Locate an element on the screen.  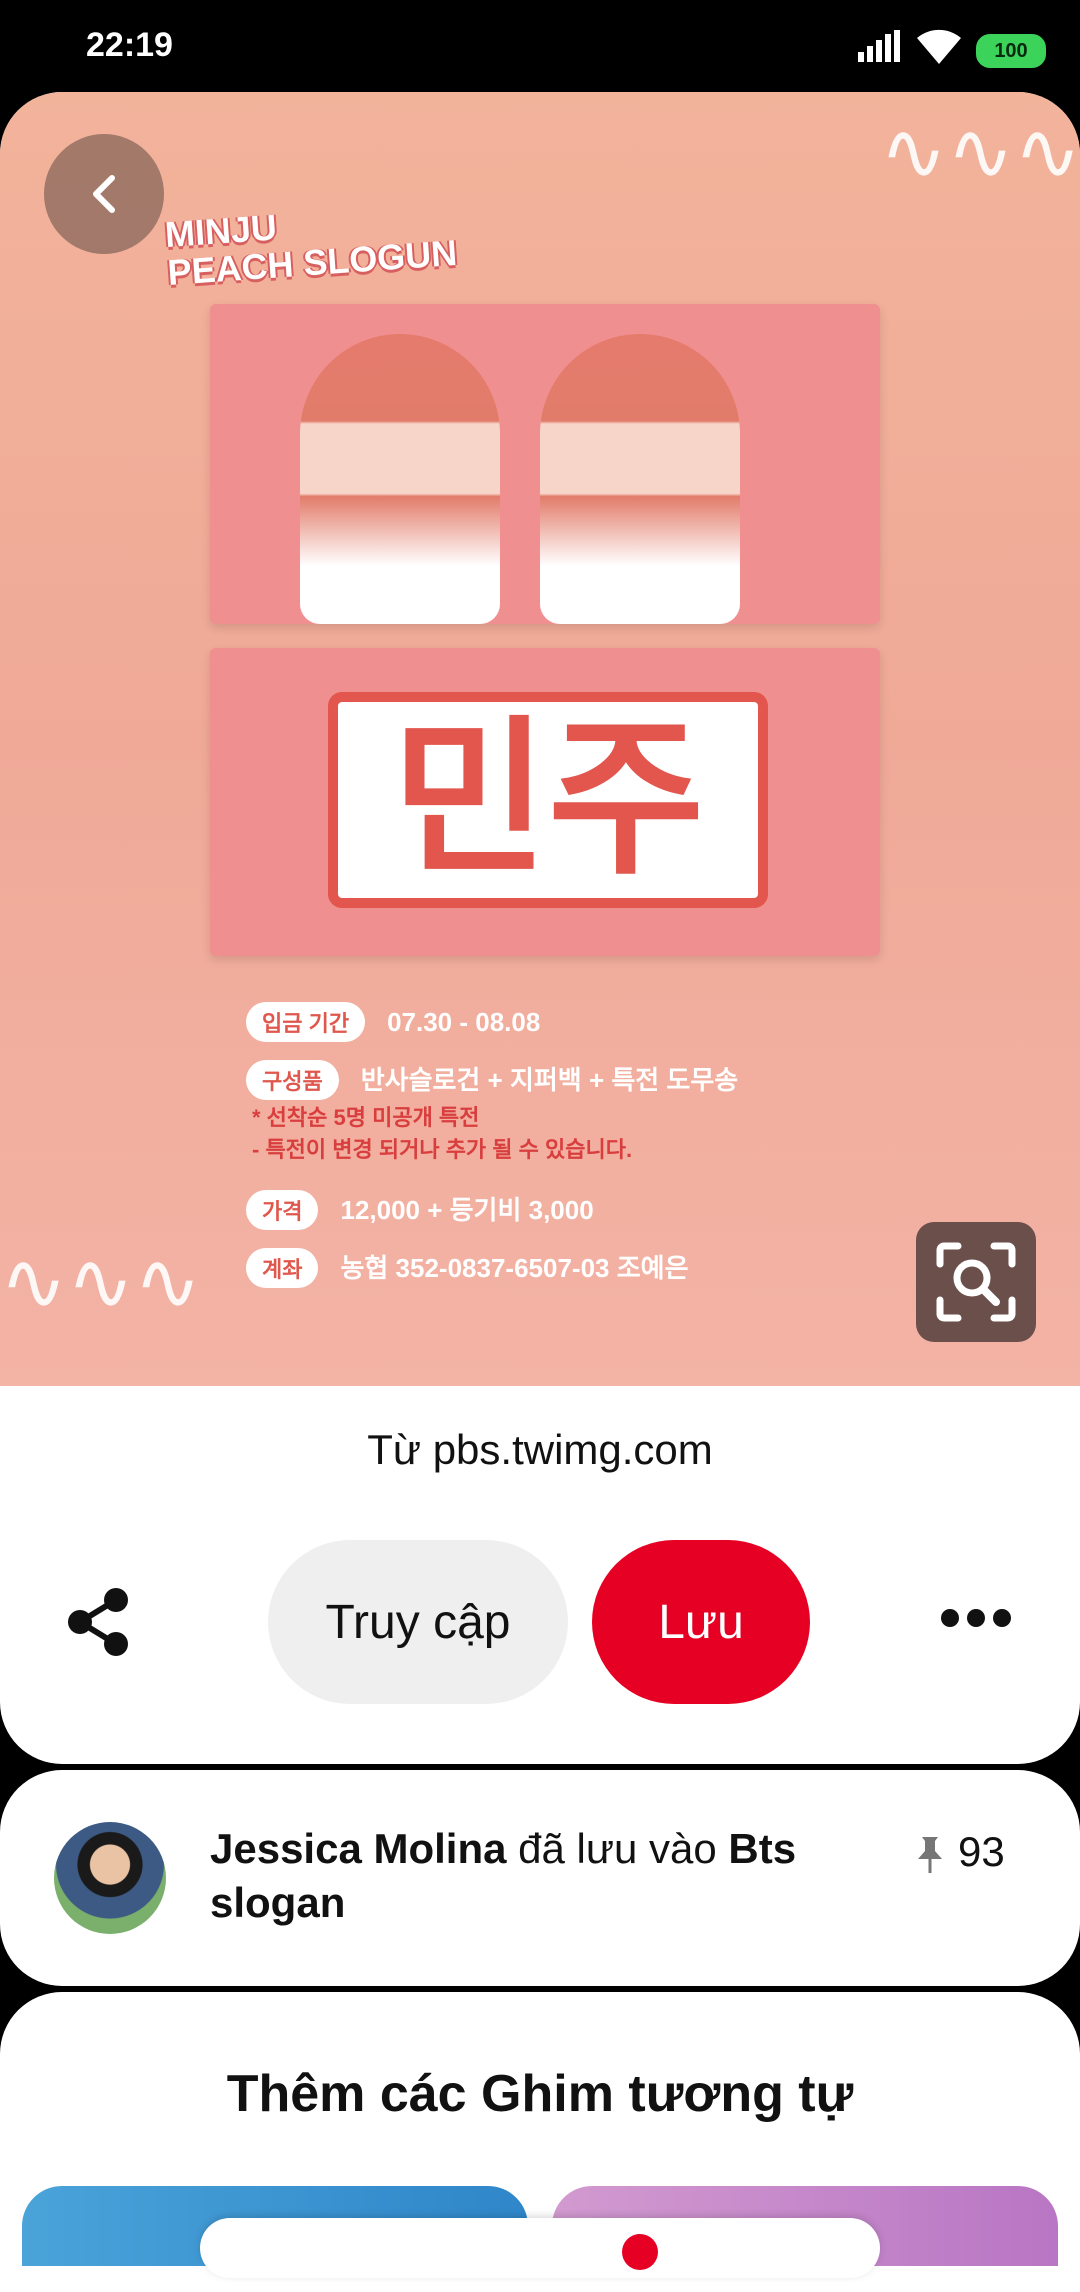
visit-button: Truy cập is located at coordinates (418, 1622).